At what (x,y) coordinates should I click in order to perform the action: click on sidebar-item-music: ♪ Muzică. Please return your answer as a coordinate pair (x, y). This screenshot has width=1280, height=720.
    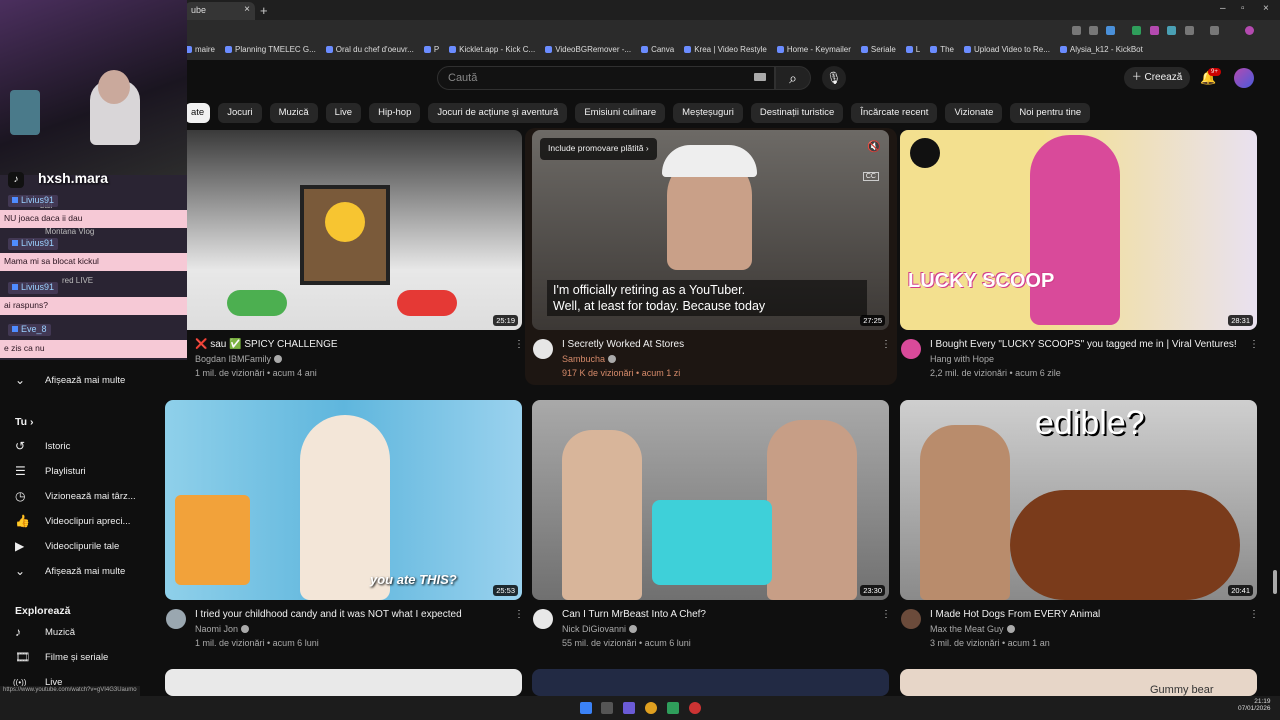
    Looking at the image, I should click on (80, 633).